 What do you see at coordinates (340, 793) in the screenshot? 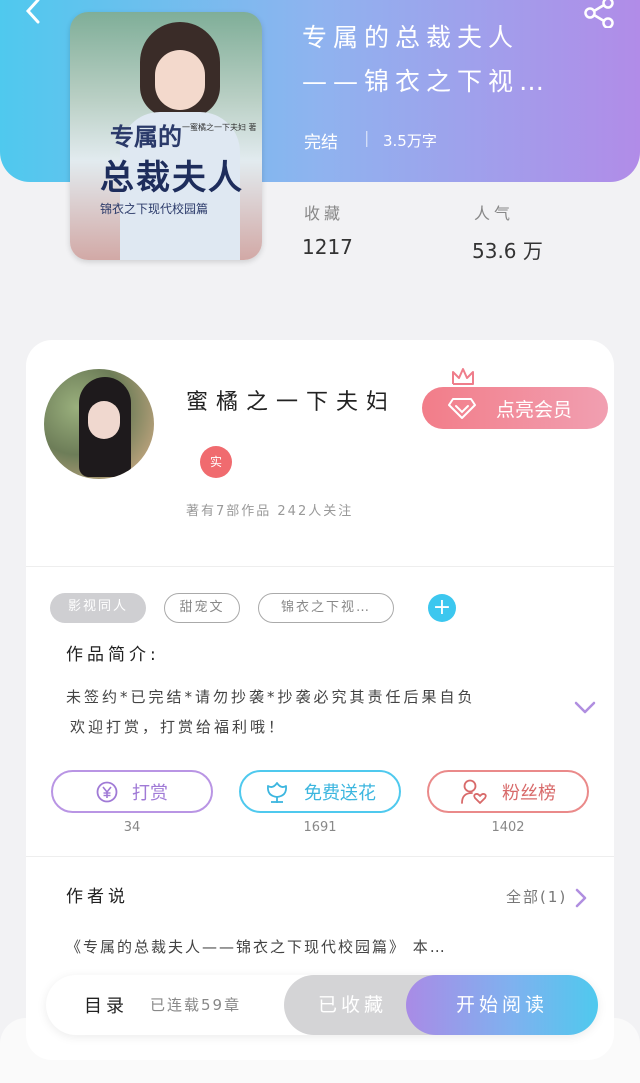
I see `send-flower-label: 免费送花` at bounding box center [340, 793].